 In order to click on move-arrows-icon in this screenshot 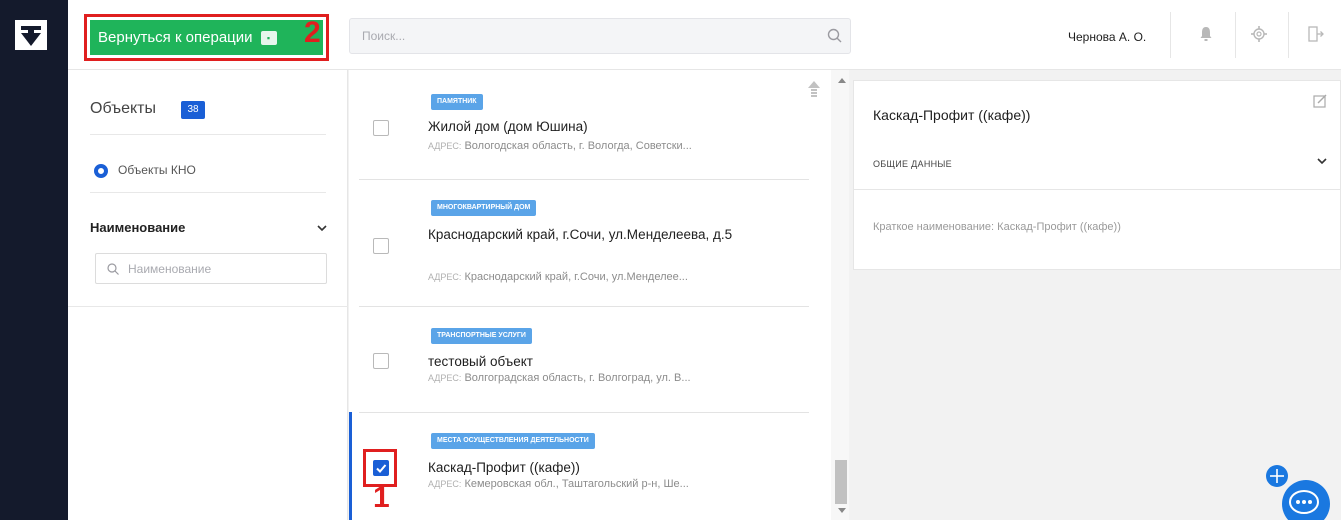, I will do `click(1277, 476)`.